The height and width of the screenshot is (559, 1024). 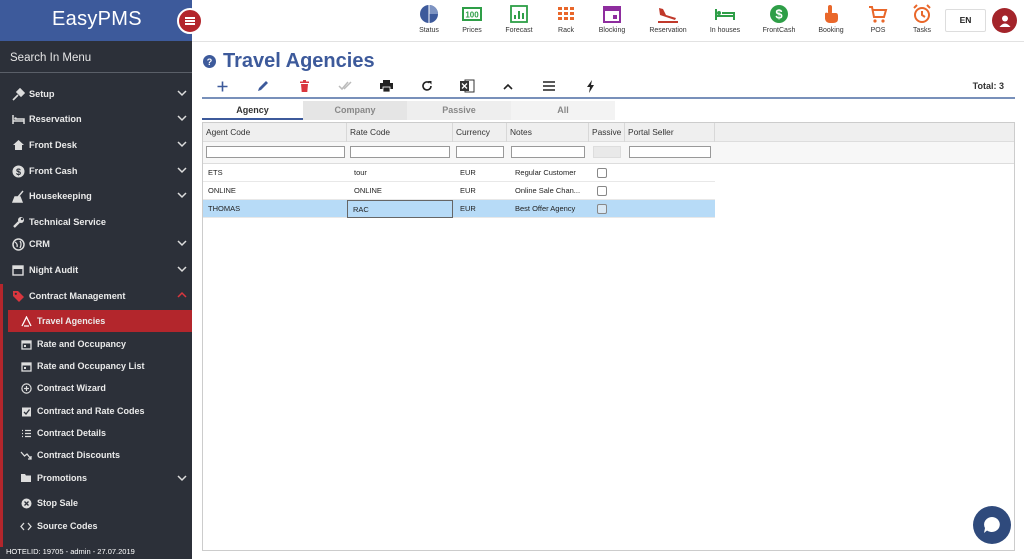 I want to click on search-menu-input: Search In Menu, so click(x=96, y=60).